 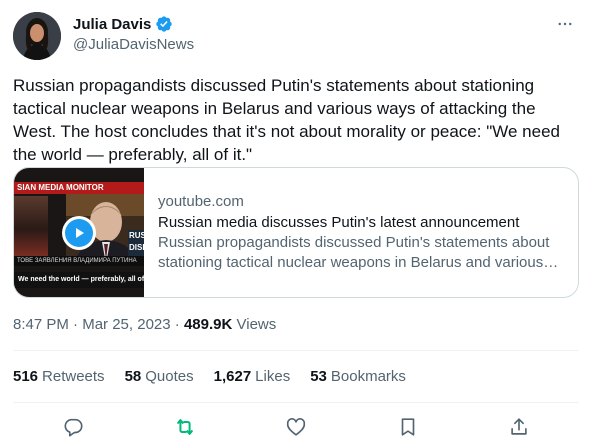 What do you see at coordinates (368, 376) in the screenshot?
I see `bookmarks-label: Bookmarks` at bounding box center [368, 376].